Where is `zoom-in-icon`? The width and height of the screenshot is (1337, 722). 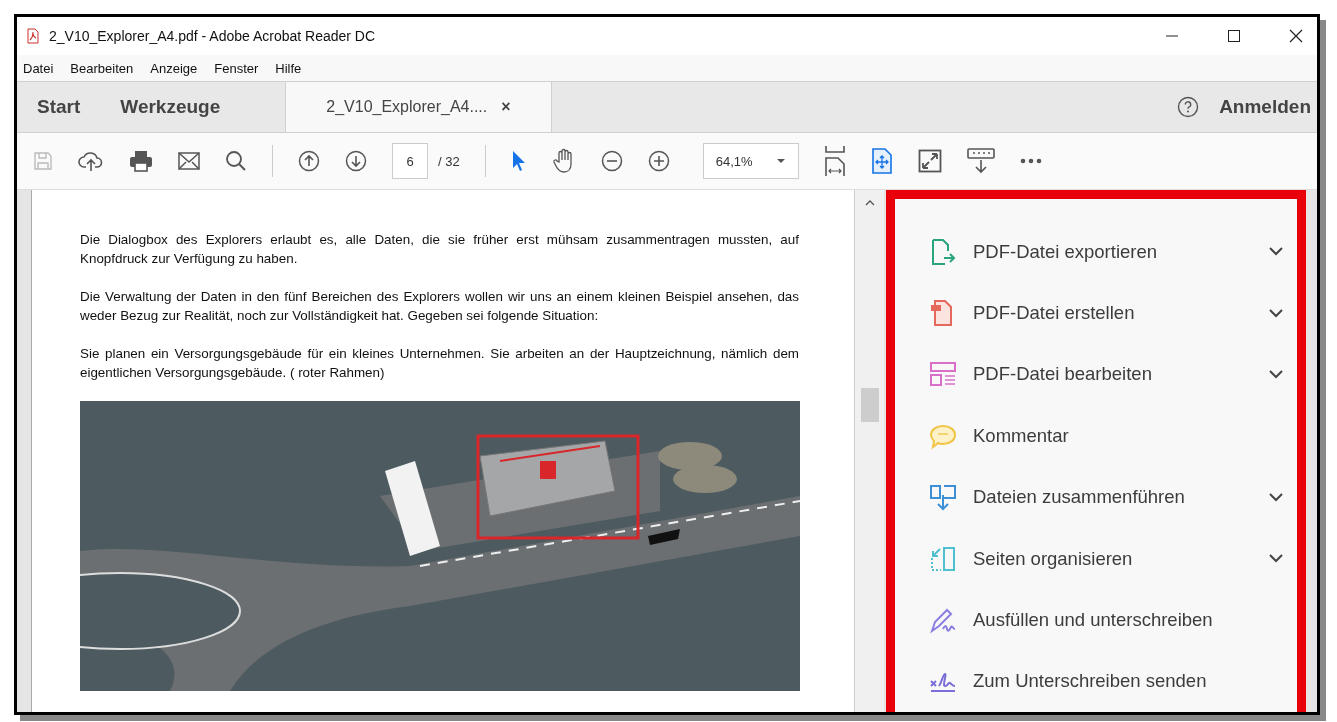
zoom-in-icon is located at coordinates (658, 161).